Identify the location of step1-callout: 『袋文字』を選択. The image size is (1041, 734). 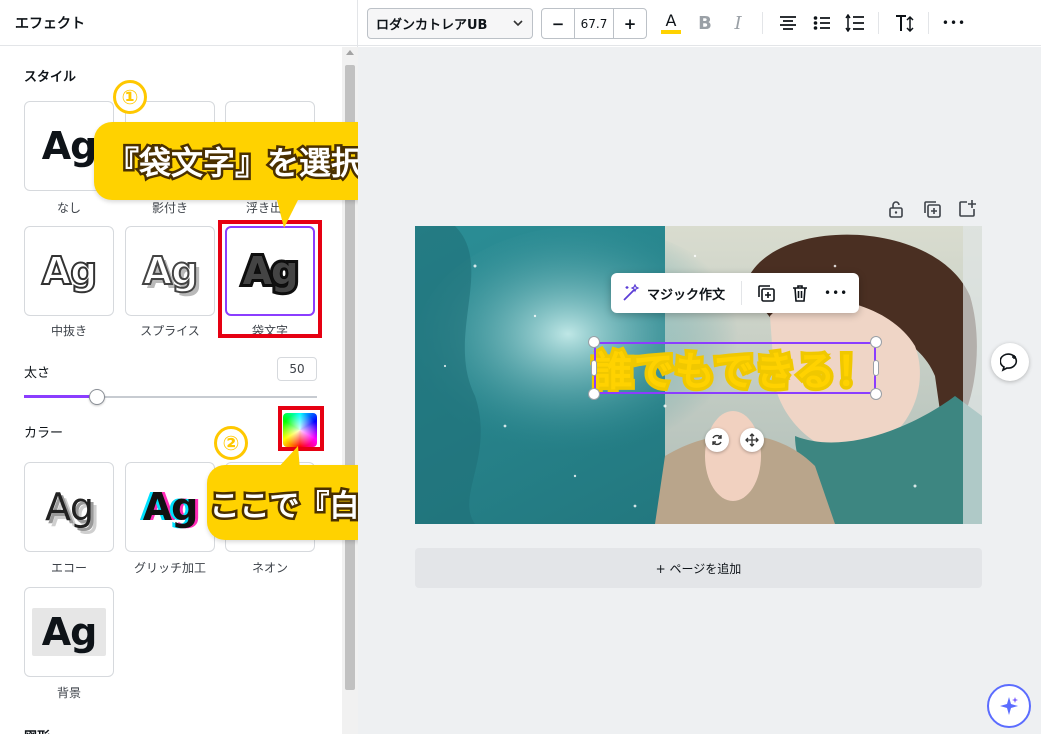
(235, 161).